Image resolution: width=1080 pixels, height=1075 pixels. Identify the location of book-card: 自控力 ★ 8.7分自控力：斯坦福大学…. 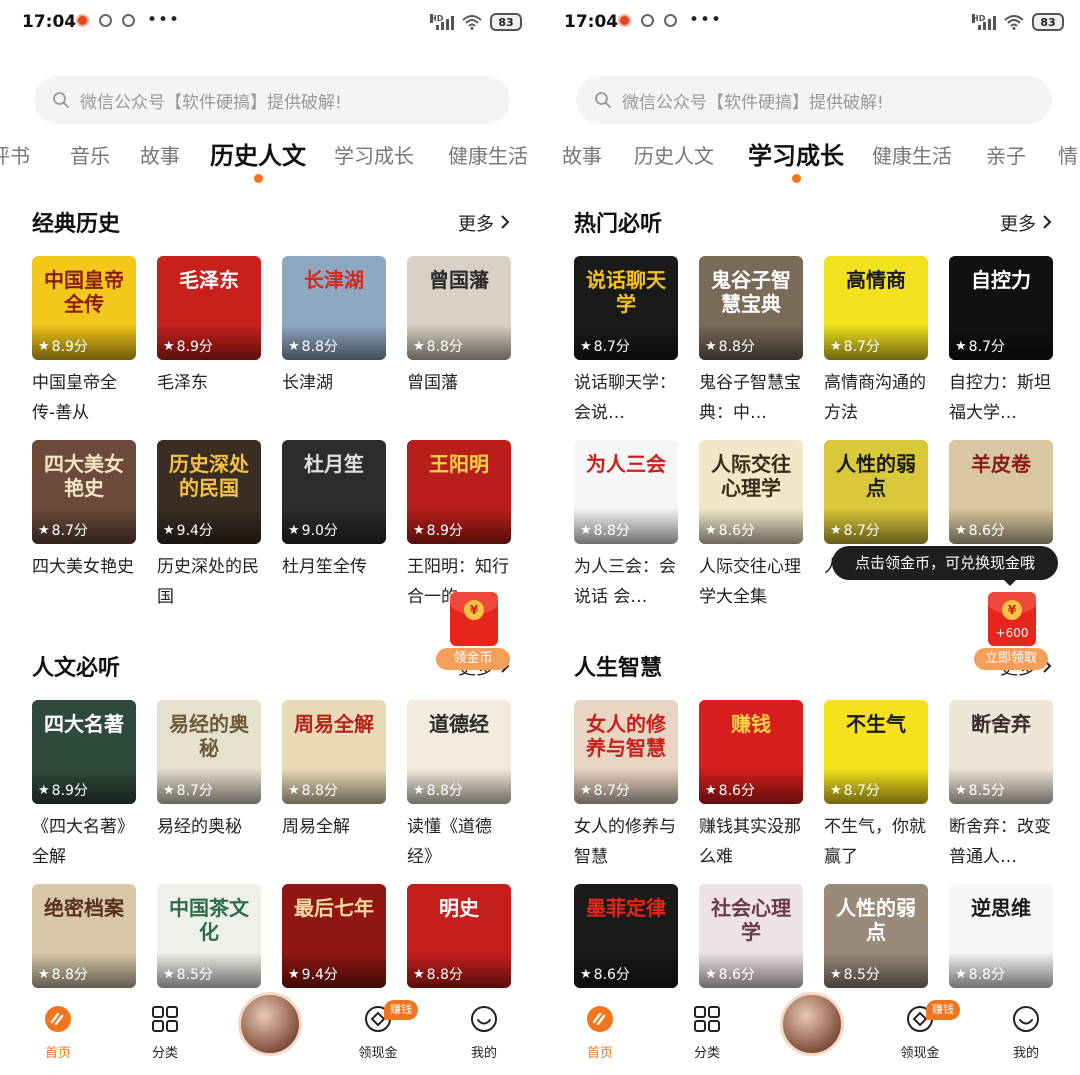
(1001, 342).